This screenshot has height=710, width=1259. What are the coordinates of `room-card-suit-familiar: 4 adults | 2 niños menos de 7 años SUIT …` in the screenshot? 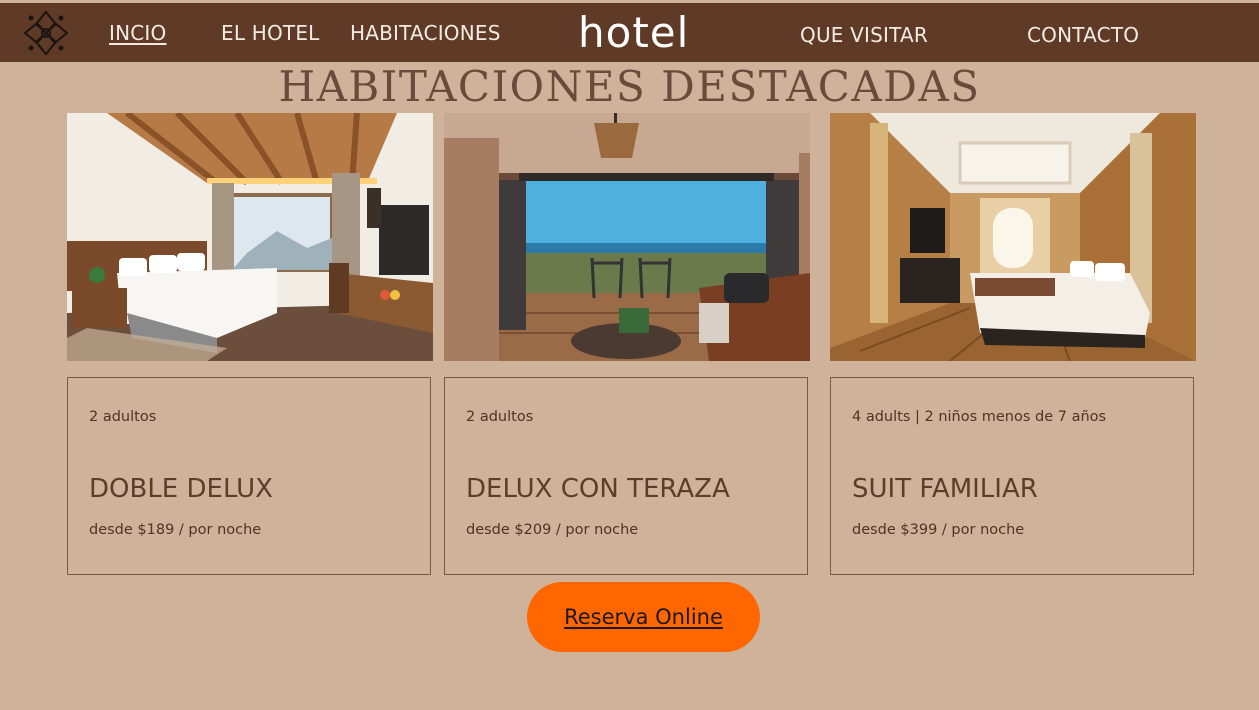 It's located at (1012, 476).